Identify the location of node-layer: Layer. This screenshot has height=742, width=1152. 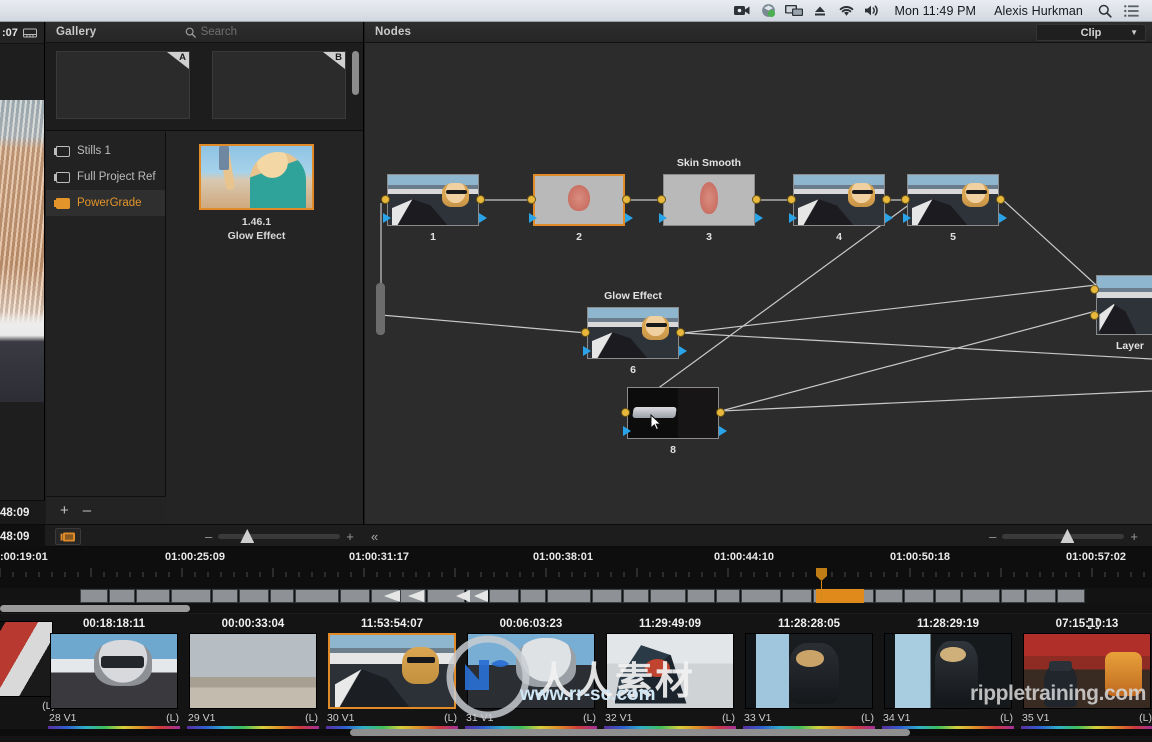
(1121, 313).